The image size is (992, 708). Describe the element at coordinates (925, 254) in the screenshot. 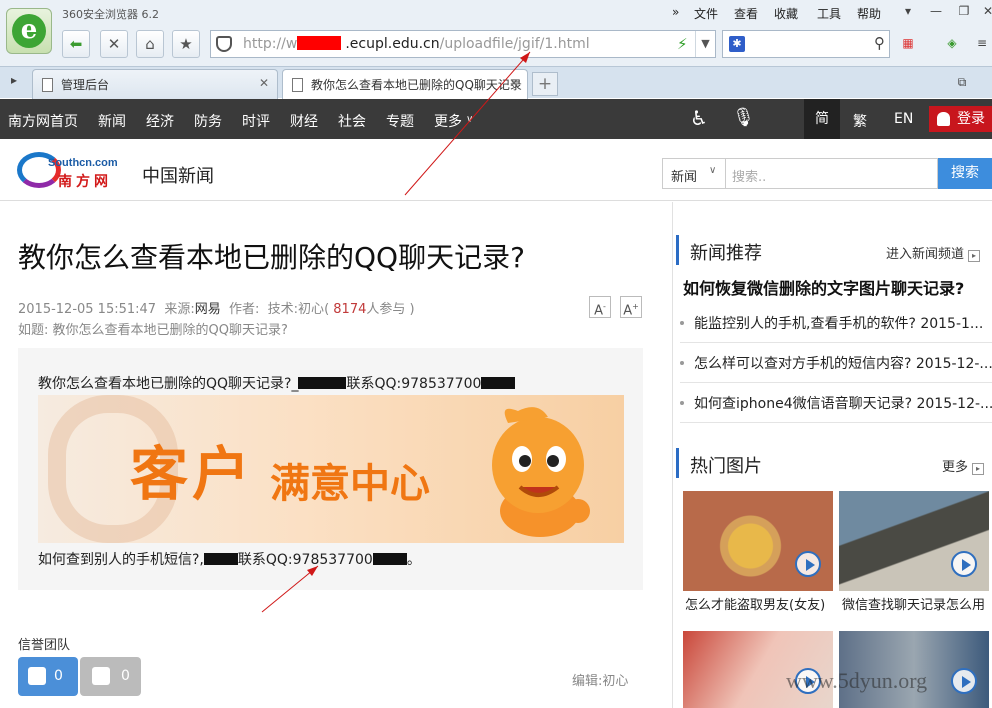

I see `news-channel-label: 进入新闻频道` at that location.